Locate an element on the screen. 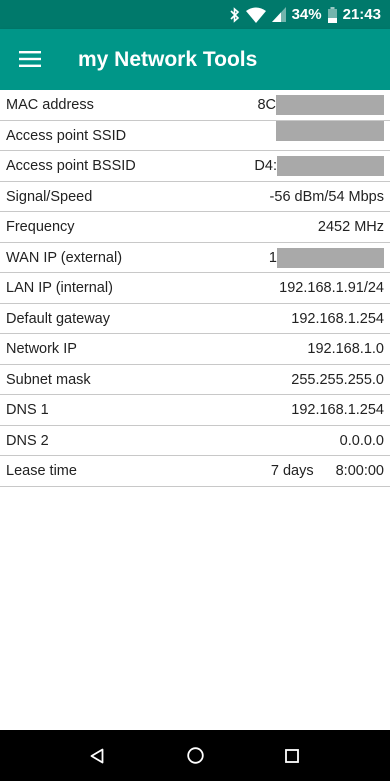  app-title: my Network Tools is located at coordinates (168, 59).